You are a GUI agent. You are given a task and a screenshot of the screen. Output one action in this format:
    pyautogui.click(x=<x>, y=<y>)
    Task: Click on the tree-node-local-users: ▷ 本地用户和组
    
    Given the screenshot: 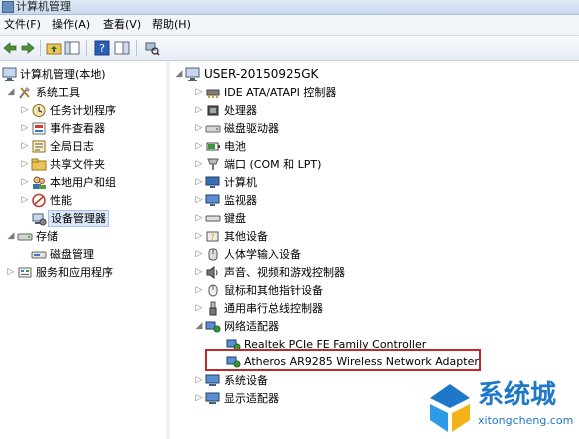 What is the action you would take?
    pyautogui.click(x=90, y=182)
    